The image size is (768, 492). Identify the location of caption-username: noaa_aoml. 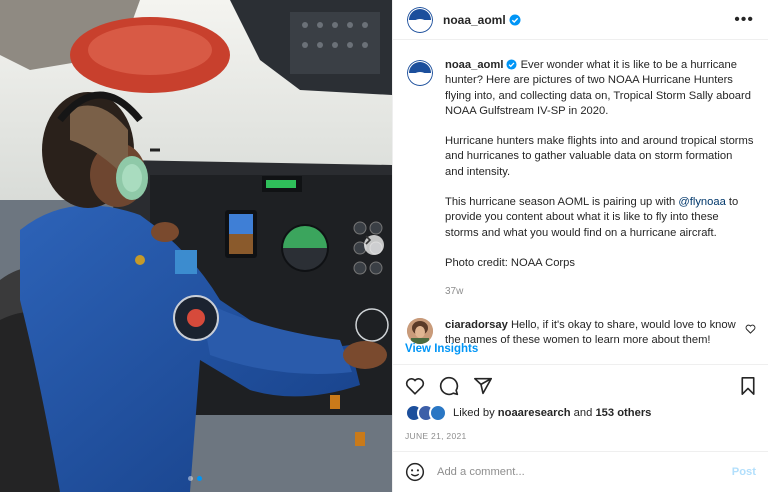
(474, 65).